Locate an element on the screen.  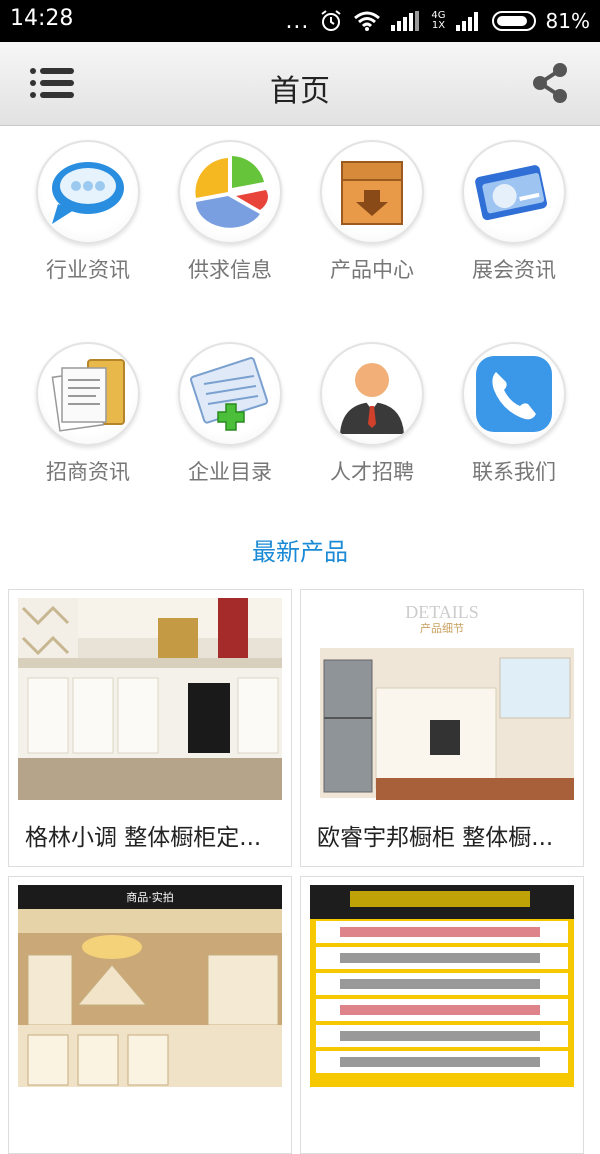
category-product-center: 产品中心 is located at coordinates (372, 212).